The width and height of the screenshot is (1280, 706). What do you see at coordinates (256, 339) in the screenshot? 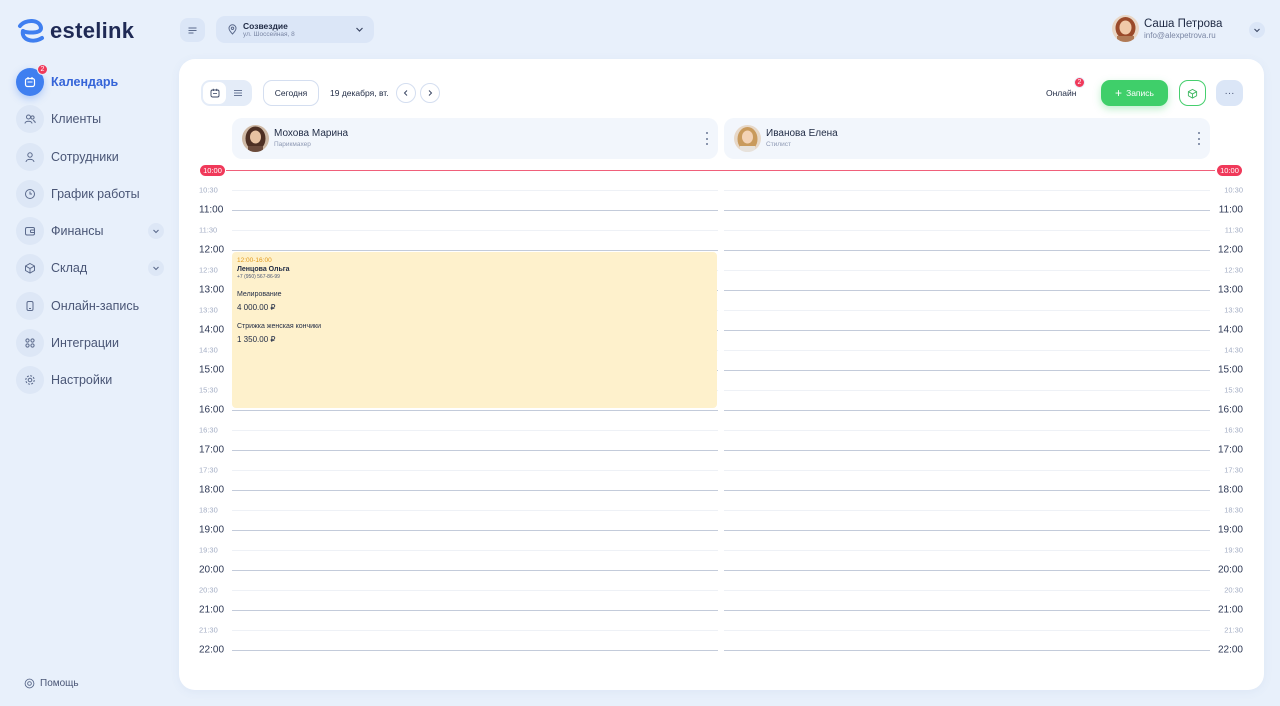
I see `appointment-price: 1 350.00 ₽` at bounding box center [256, 339].